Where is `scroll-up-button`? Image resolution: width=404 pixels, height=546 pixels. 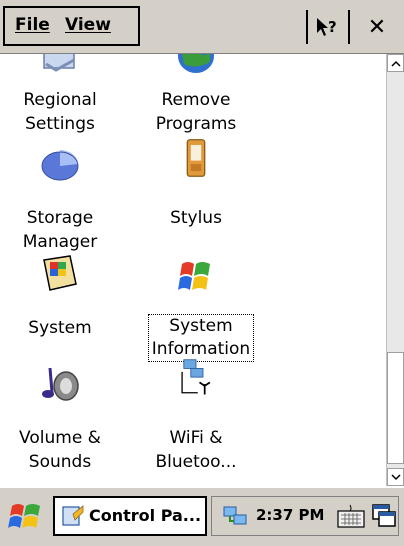
scroll-up-button is located at coordinates (395, 63).